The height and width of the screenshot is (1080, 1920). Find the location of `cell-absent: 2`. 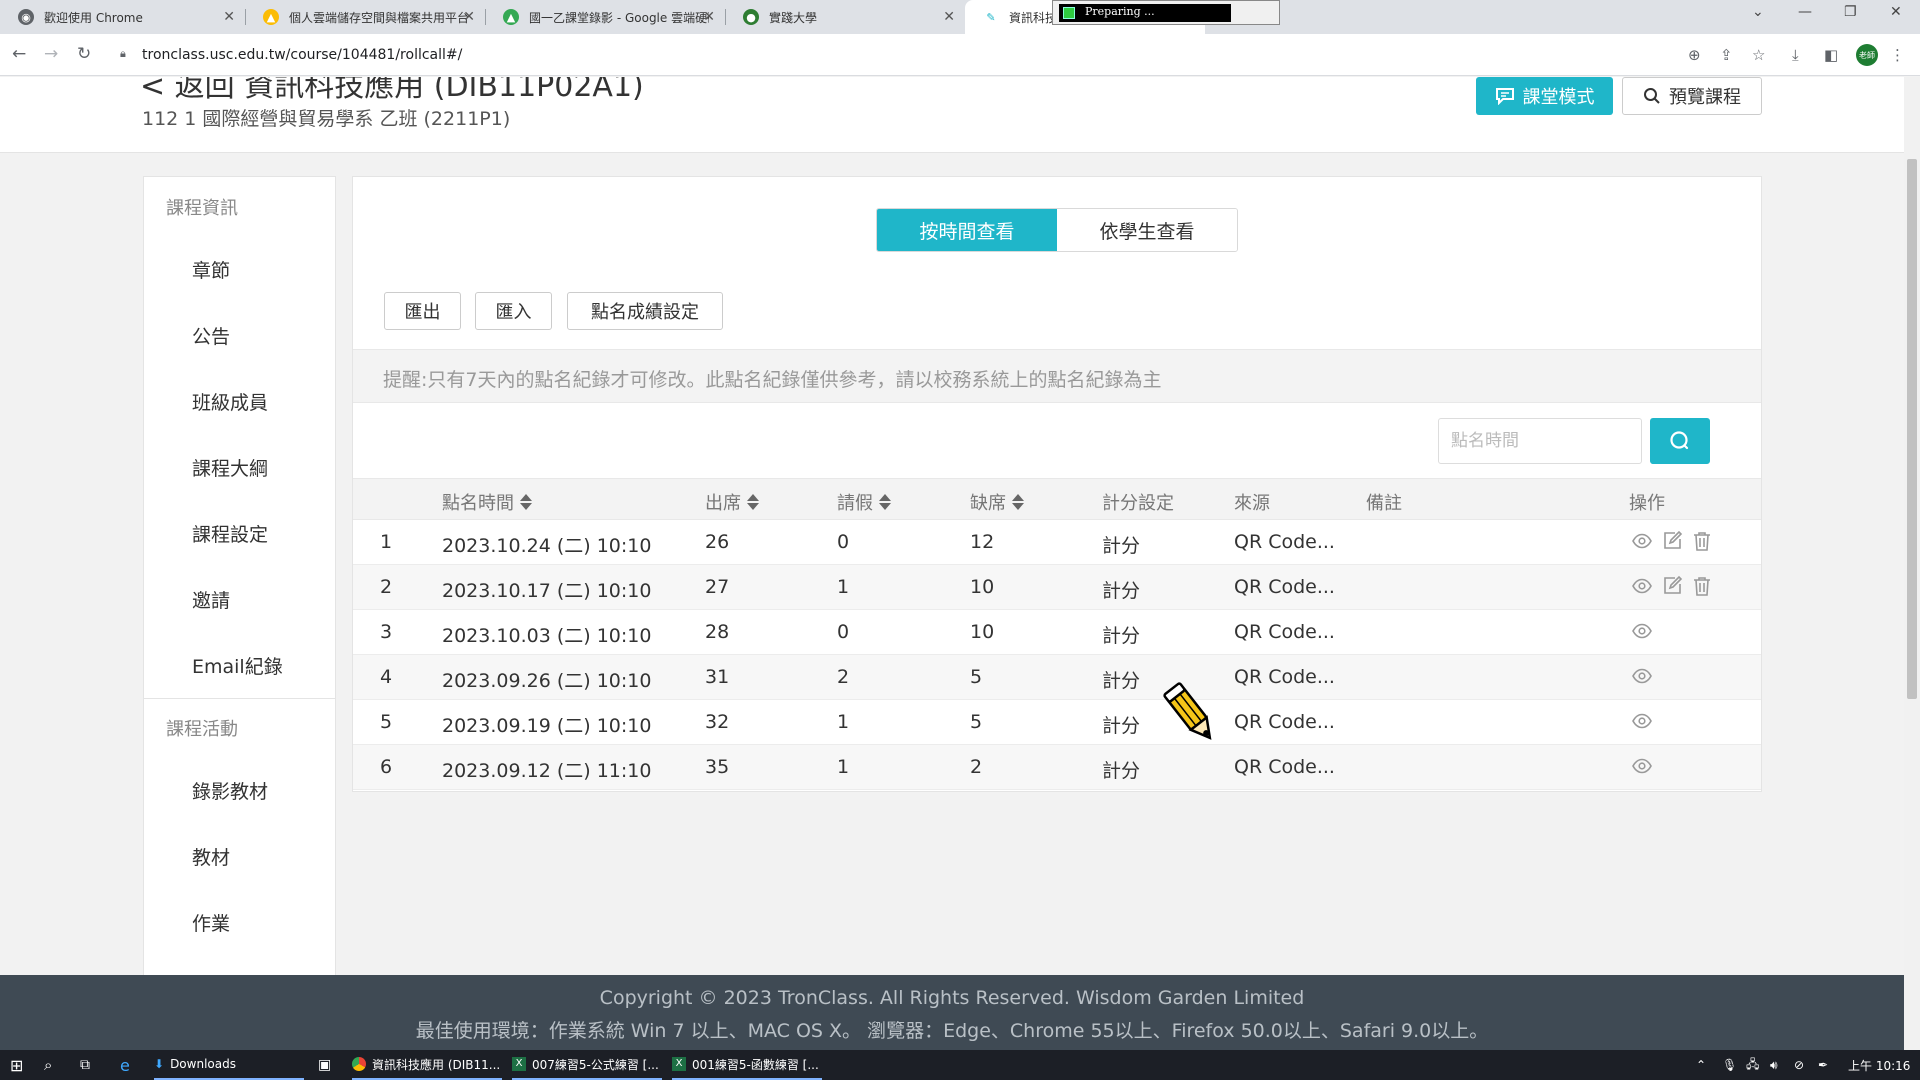

cell-absent: 2 is located at coordinates (976, 767).